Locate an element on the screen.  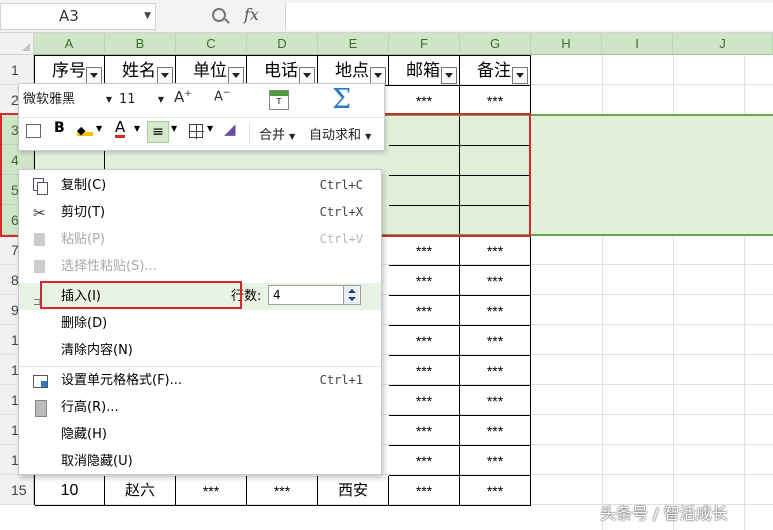
table-cell: 西安 is located at coordinates (353, 491).